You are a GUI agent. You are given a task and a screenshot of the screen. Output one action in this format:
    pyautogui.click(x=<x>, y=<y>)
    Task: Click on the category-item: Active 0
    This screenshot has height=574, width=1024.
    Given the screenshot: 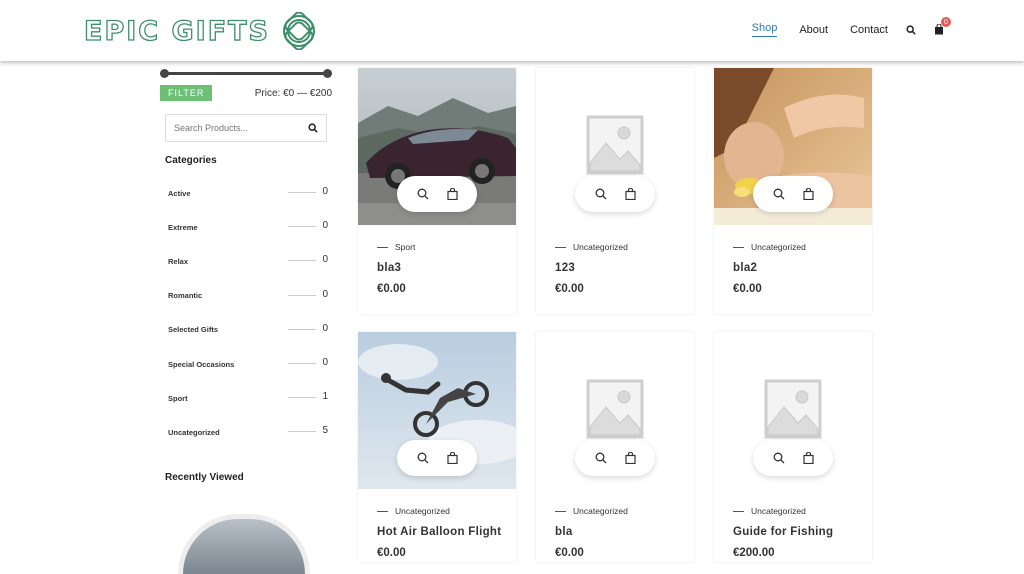 What is the action you would take?
    pyautogui.click(x=250, y=193)
    